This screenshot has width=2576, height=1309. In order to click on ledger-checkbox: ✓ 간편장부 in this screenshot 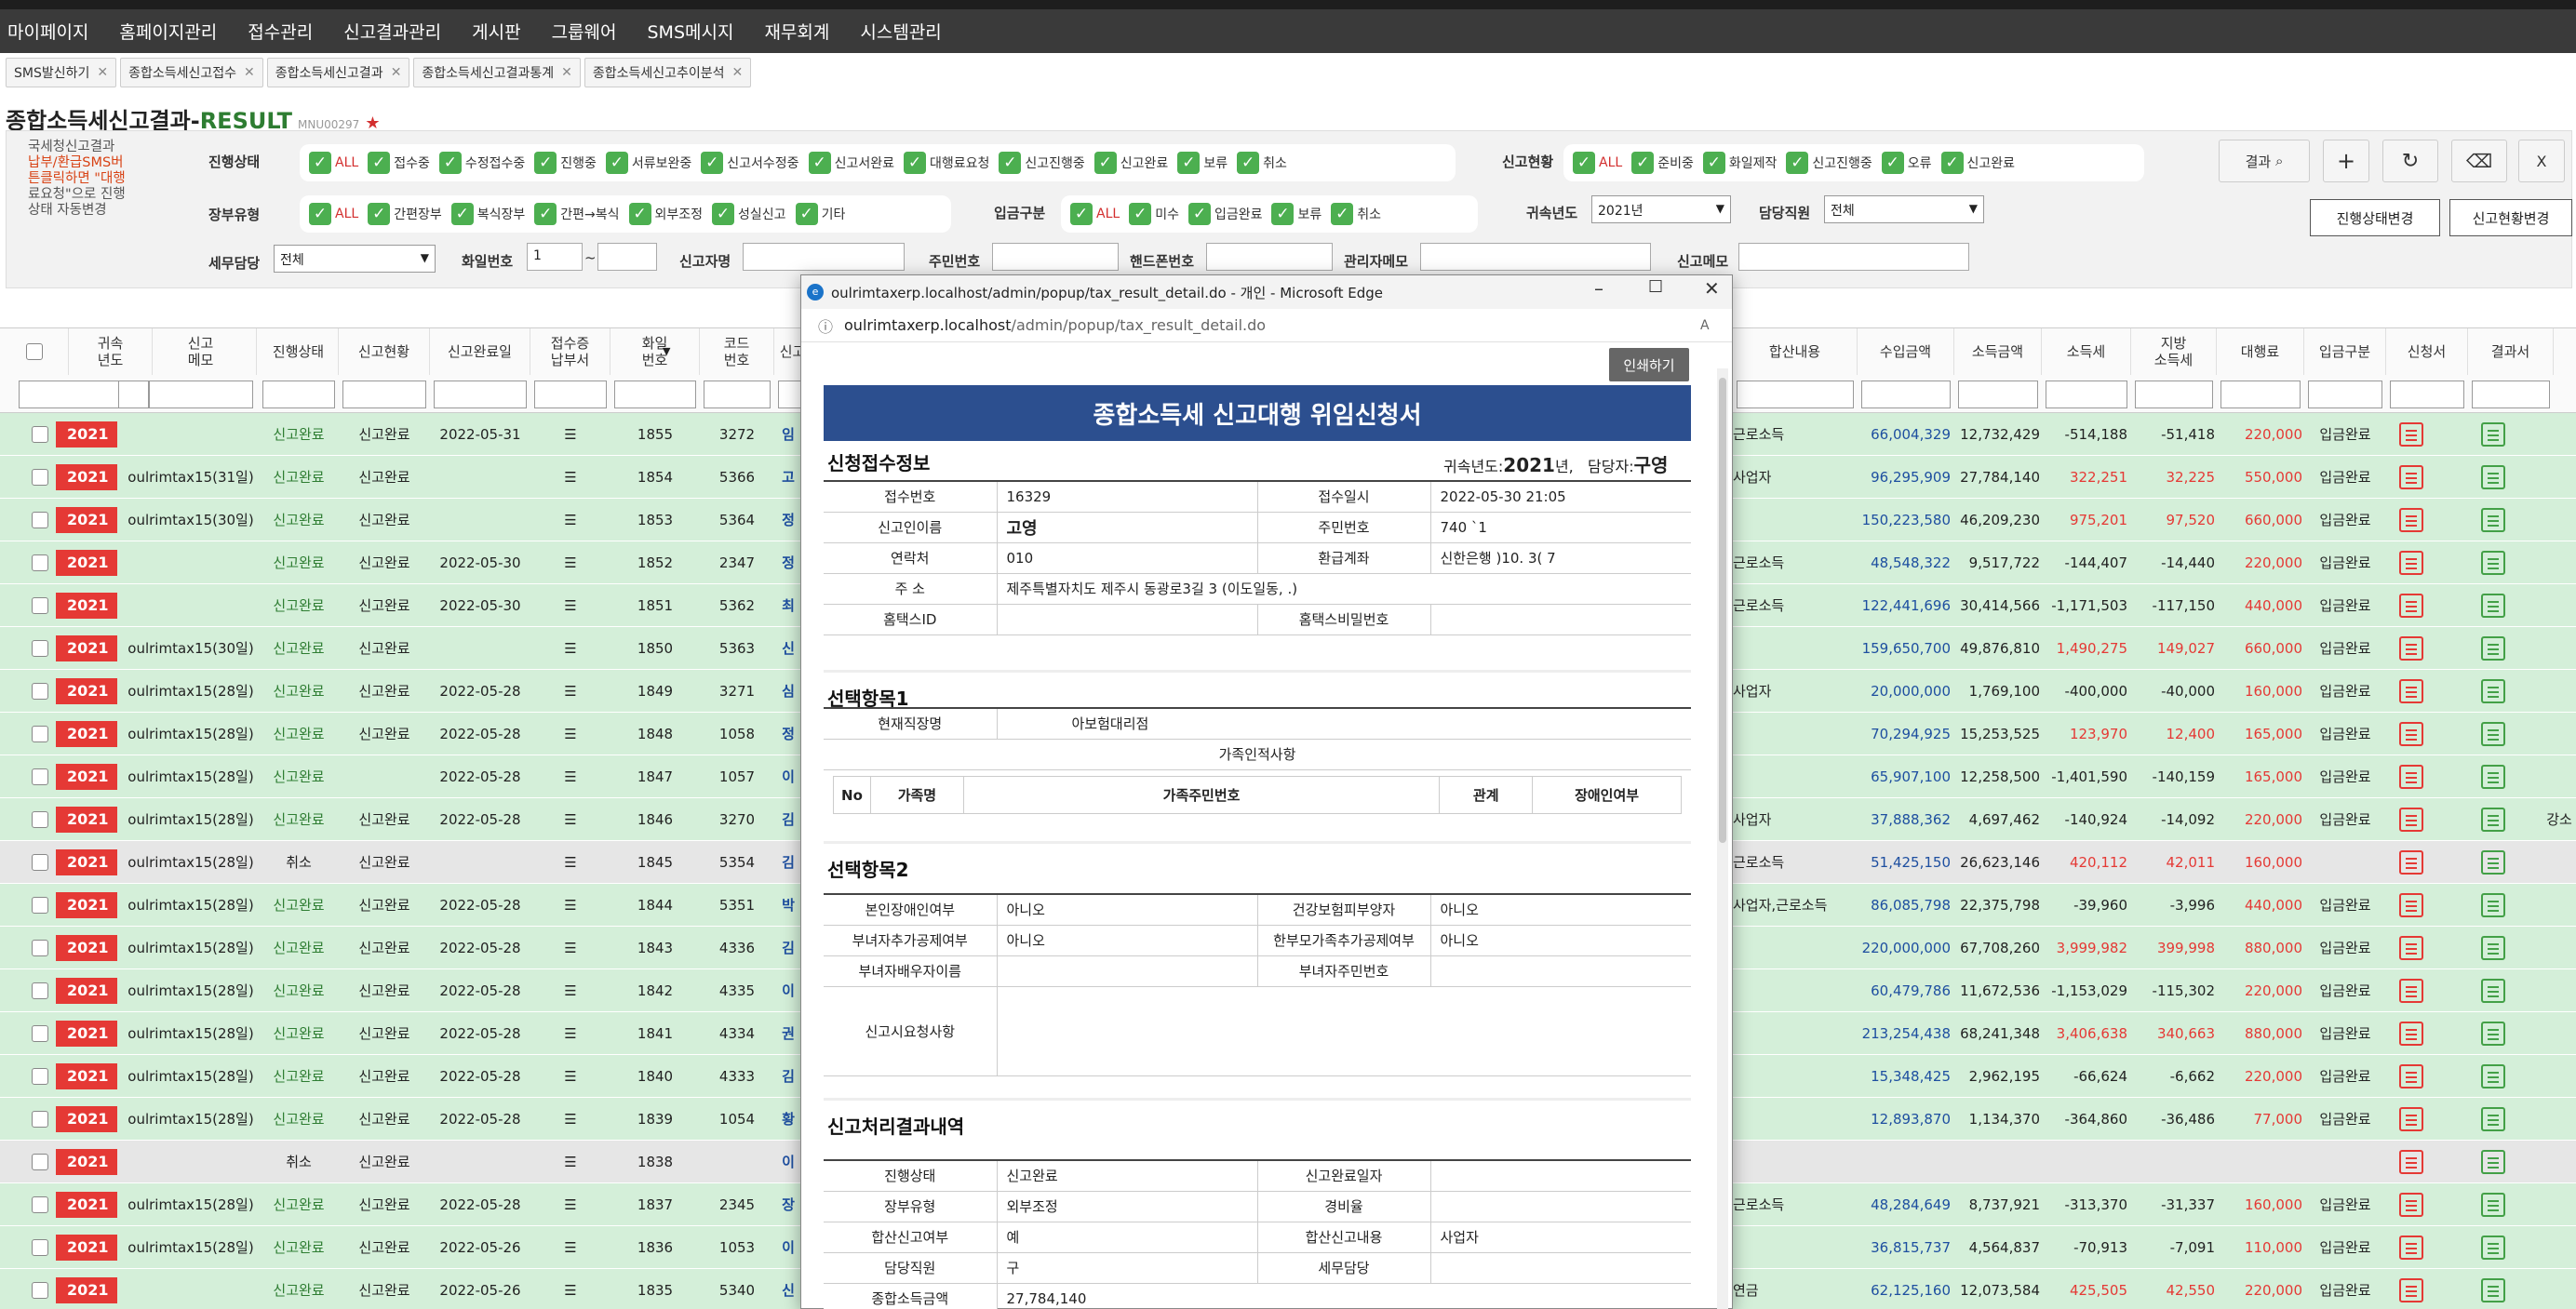, I will do `click(405, 214)`.